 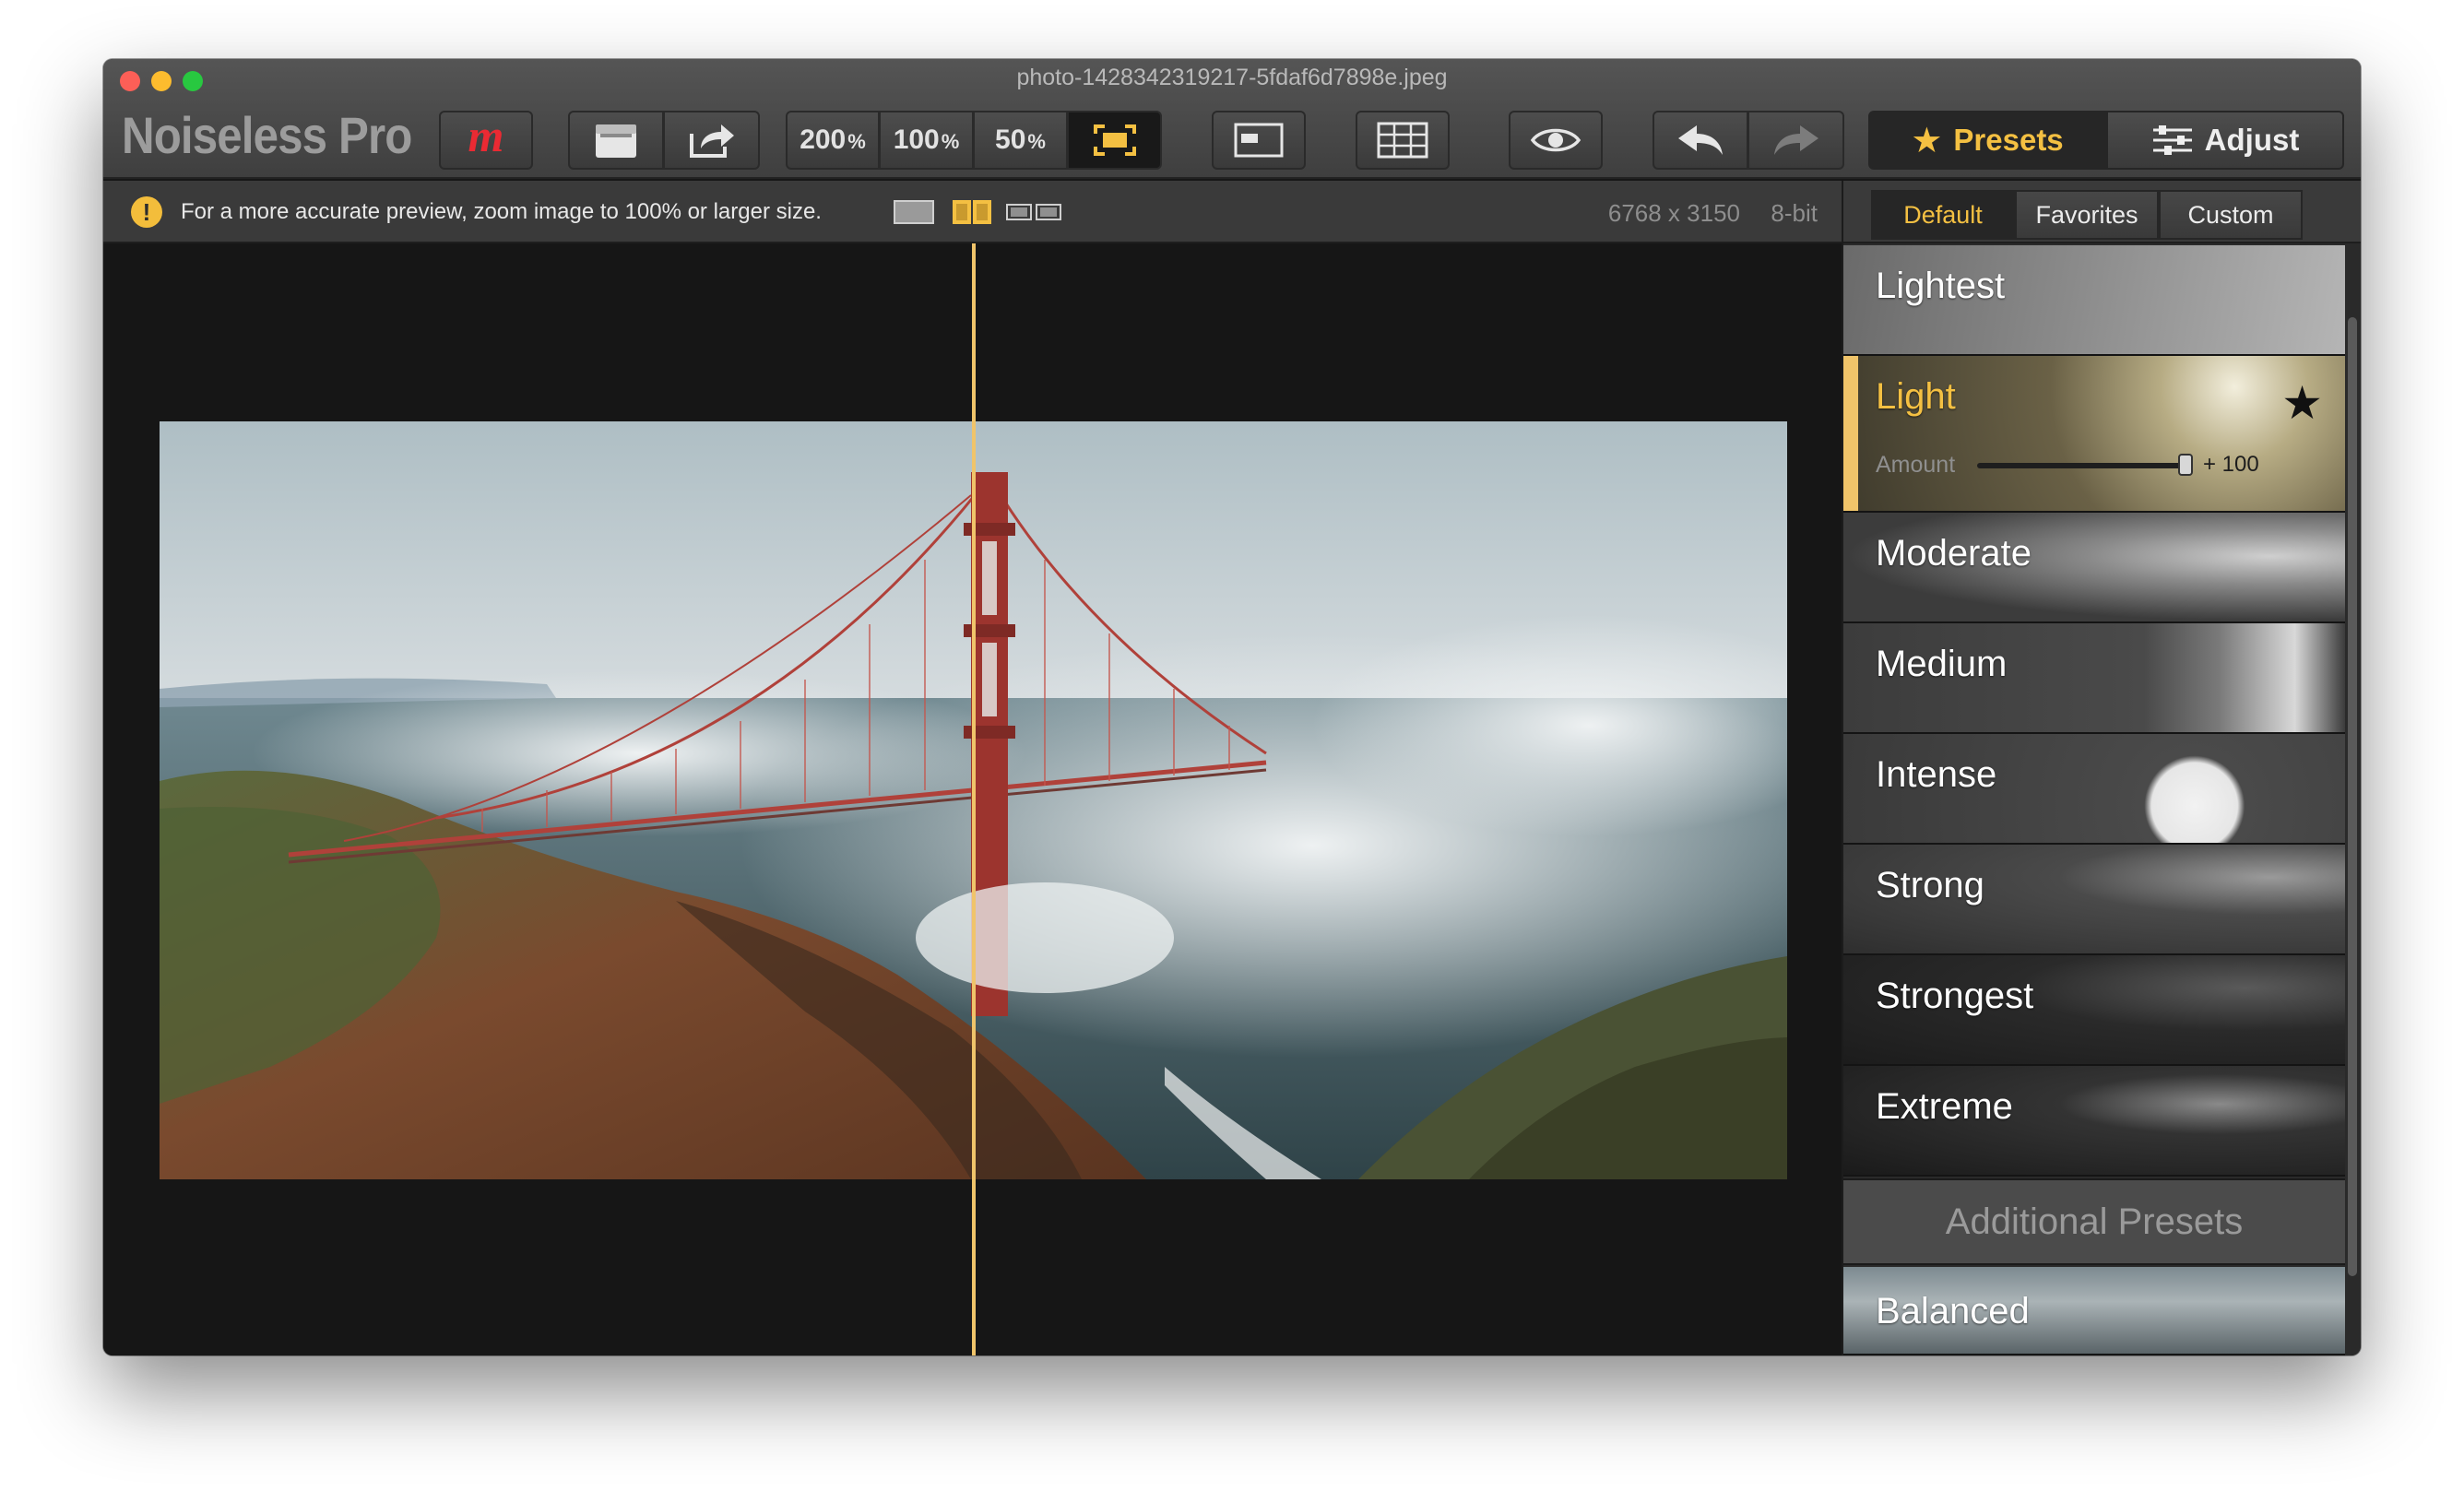 I want to click on amount-slider-handle, so click(x=2185, y=465).